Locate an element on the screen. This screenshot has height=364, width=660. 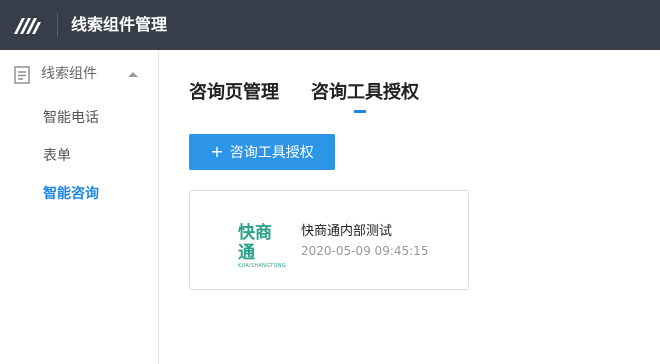
authorize-consult-tool-button: + 咨询工具授权 is located at coordinates (262, 152).